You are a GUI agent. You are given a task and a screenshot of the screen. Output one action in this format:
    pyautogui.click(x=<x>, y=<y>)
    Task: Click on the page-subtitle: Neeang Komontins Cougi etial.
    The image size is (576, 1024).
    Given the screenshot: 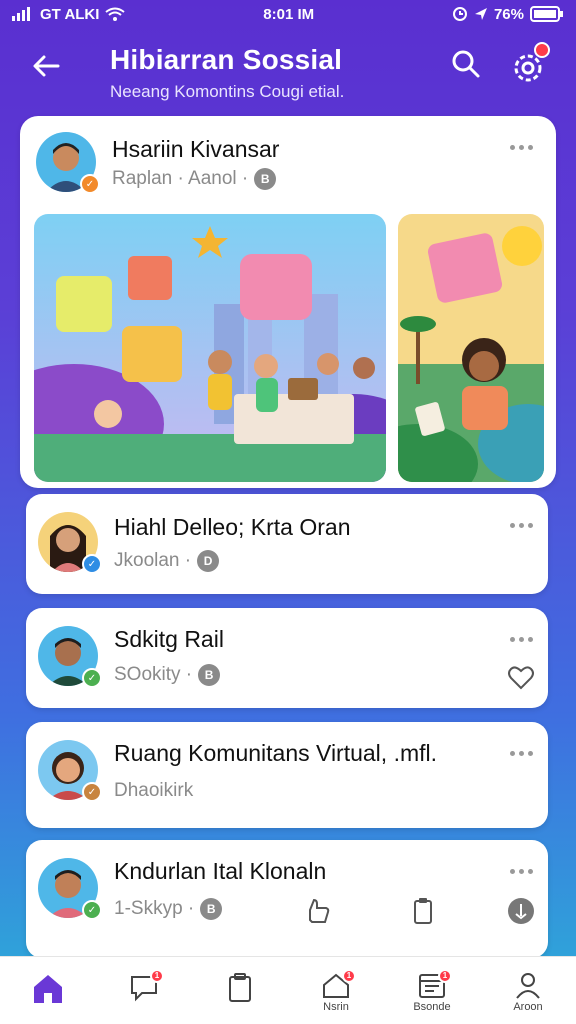 What is the action you would take?
    pyautogui.click(x=227, y=91)
    